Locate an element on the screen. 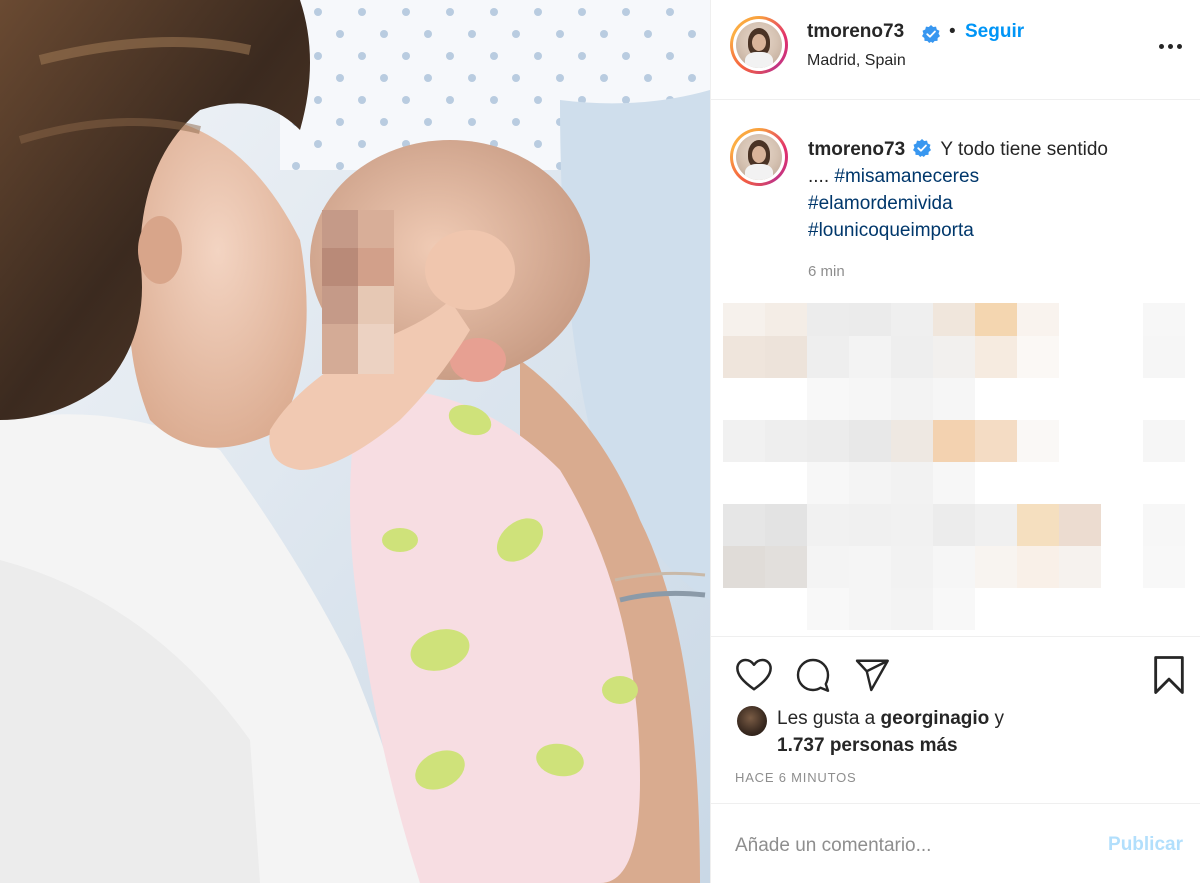 The width and height of the screenshot is (1200, 883). caption-time-ago: 6 min is located at coordinates (826, 271).